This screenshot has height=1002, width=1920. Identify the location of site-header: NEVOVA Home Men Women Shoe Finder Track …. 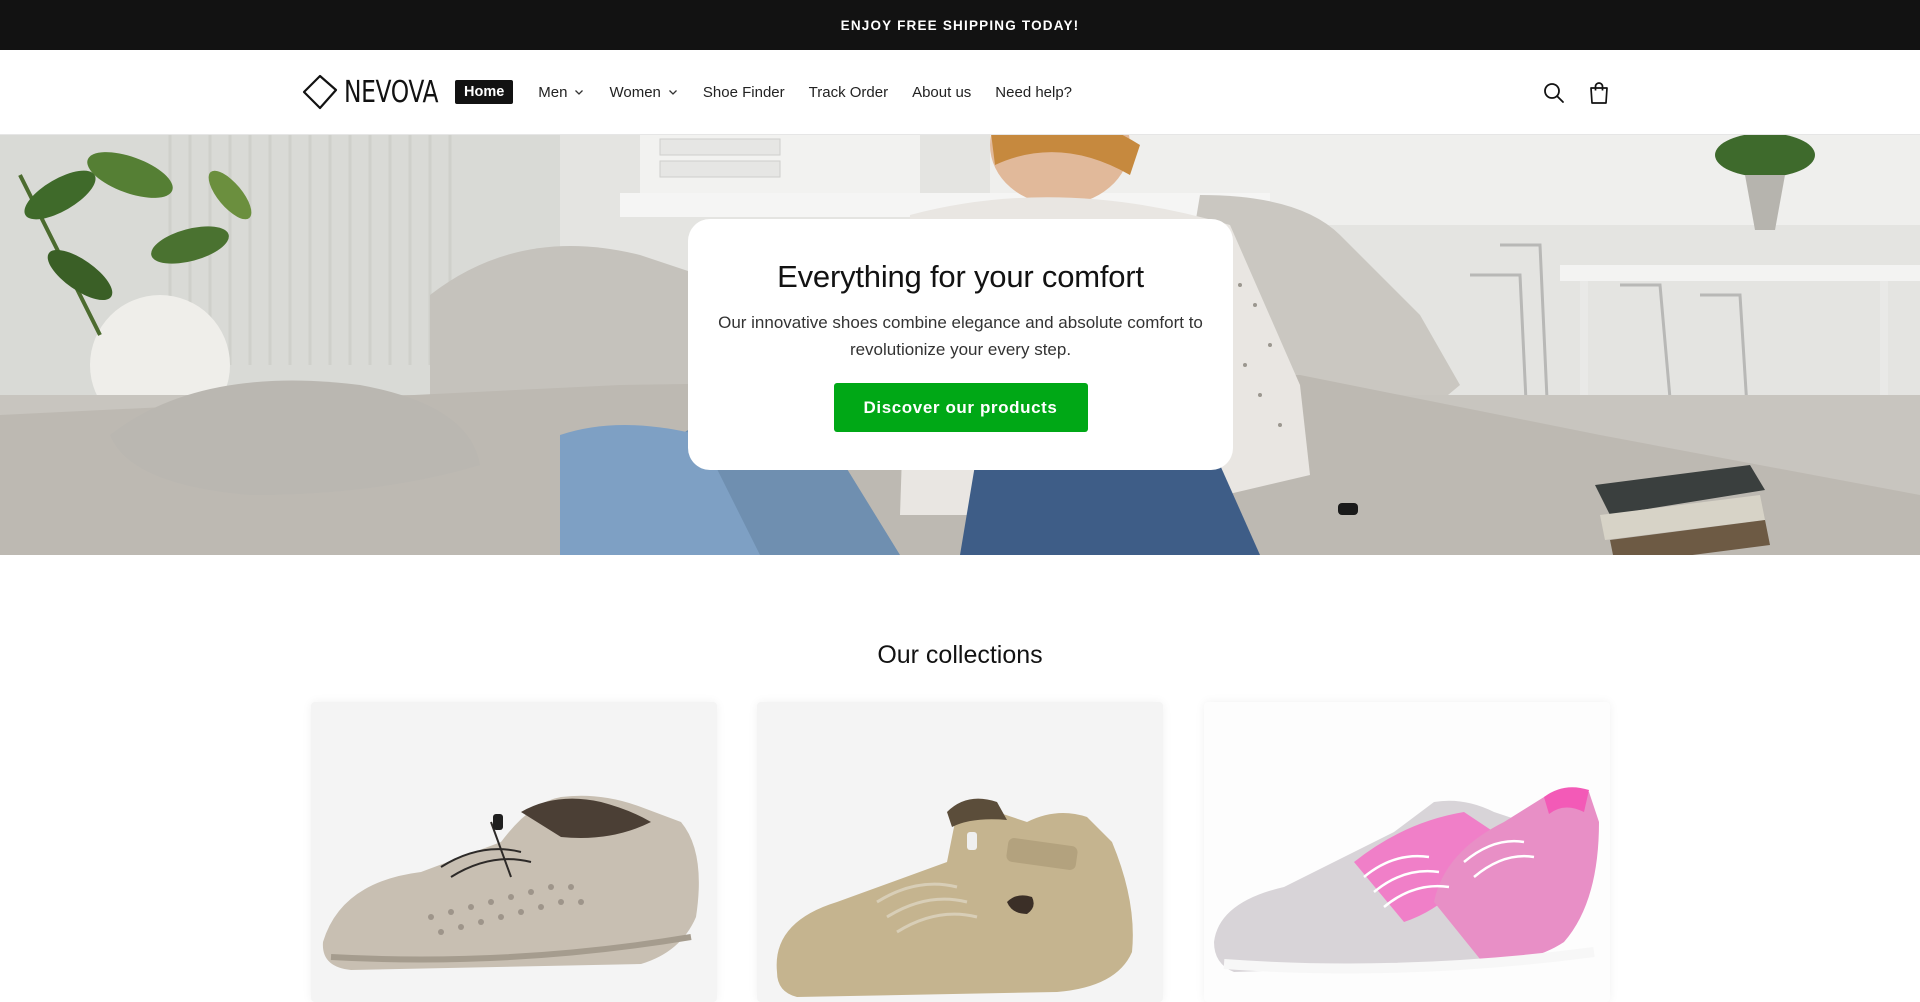
(960, 92).